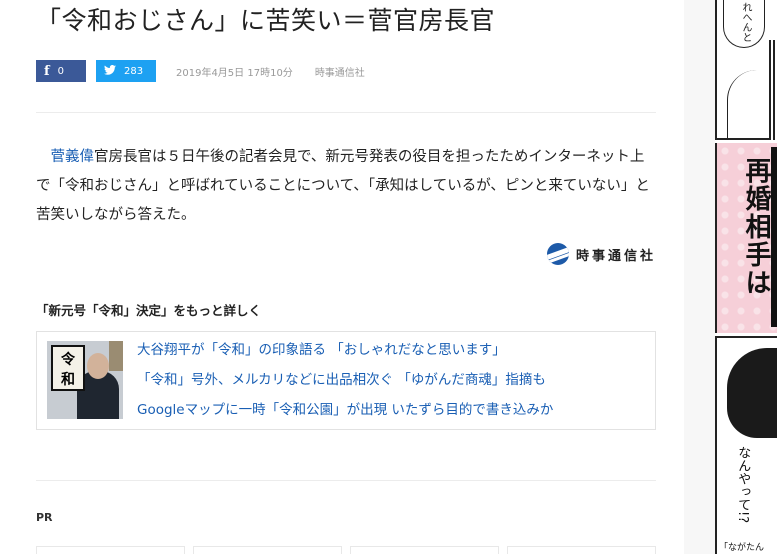 The image size is (777, 554). Describe the element at coordinates (234, 73) in the screenshot. I see `publish-date: 2019年4月5日 17時10分` at that location.